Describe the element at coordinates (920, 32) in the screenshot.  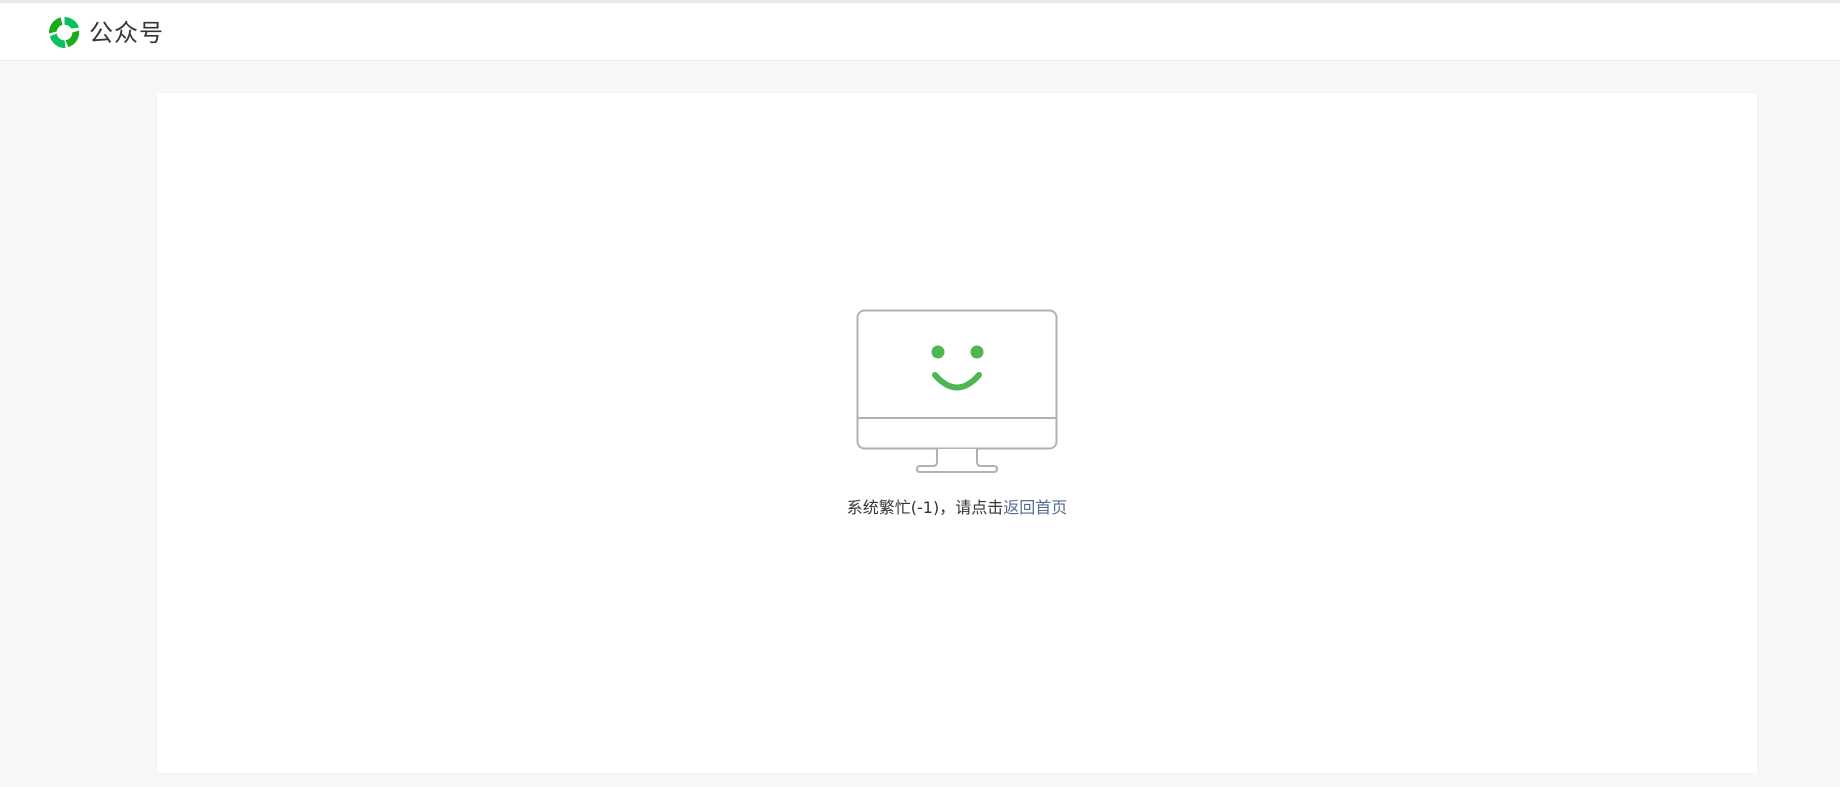
I see `top-header: 公众号` at that location.